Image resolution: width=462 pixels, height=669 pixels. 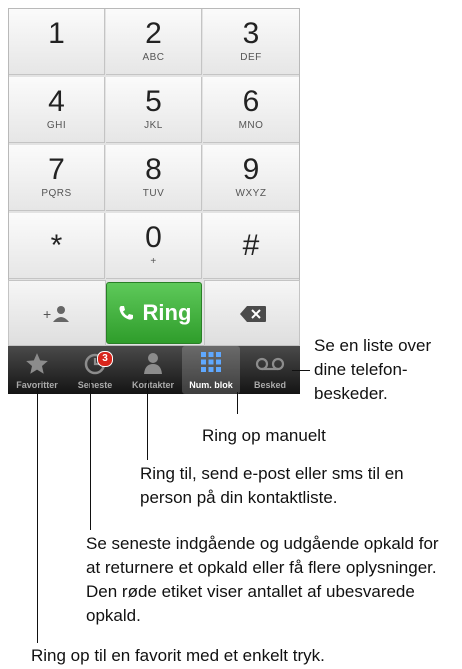 I want to click on tab-contacts: Kontakter, so click(x=153, y=370).